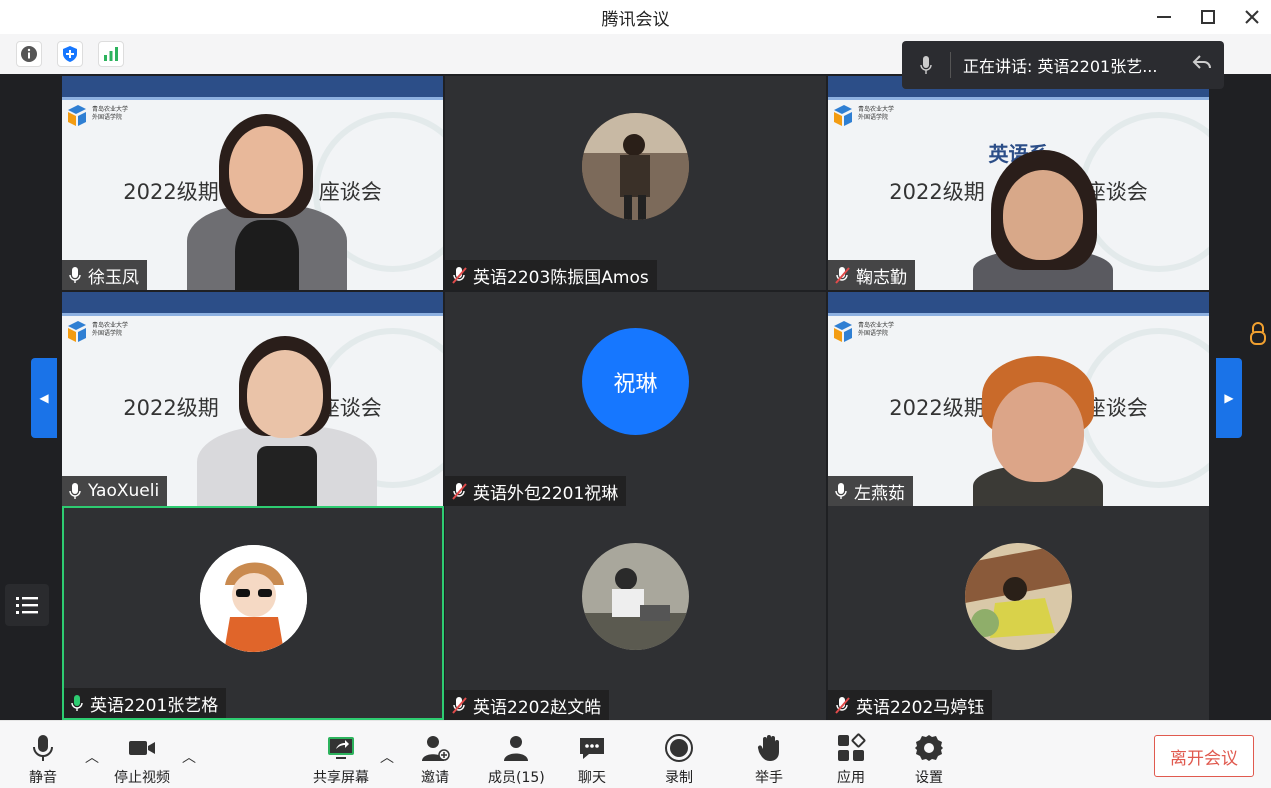 The height and width of the screenshot is (788, 1271). I want to click on signal-icon, so click(111, 54).